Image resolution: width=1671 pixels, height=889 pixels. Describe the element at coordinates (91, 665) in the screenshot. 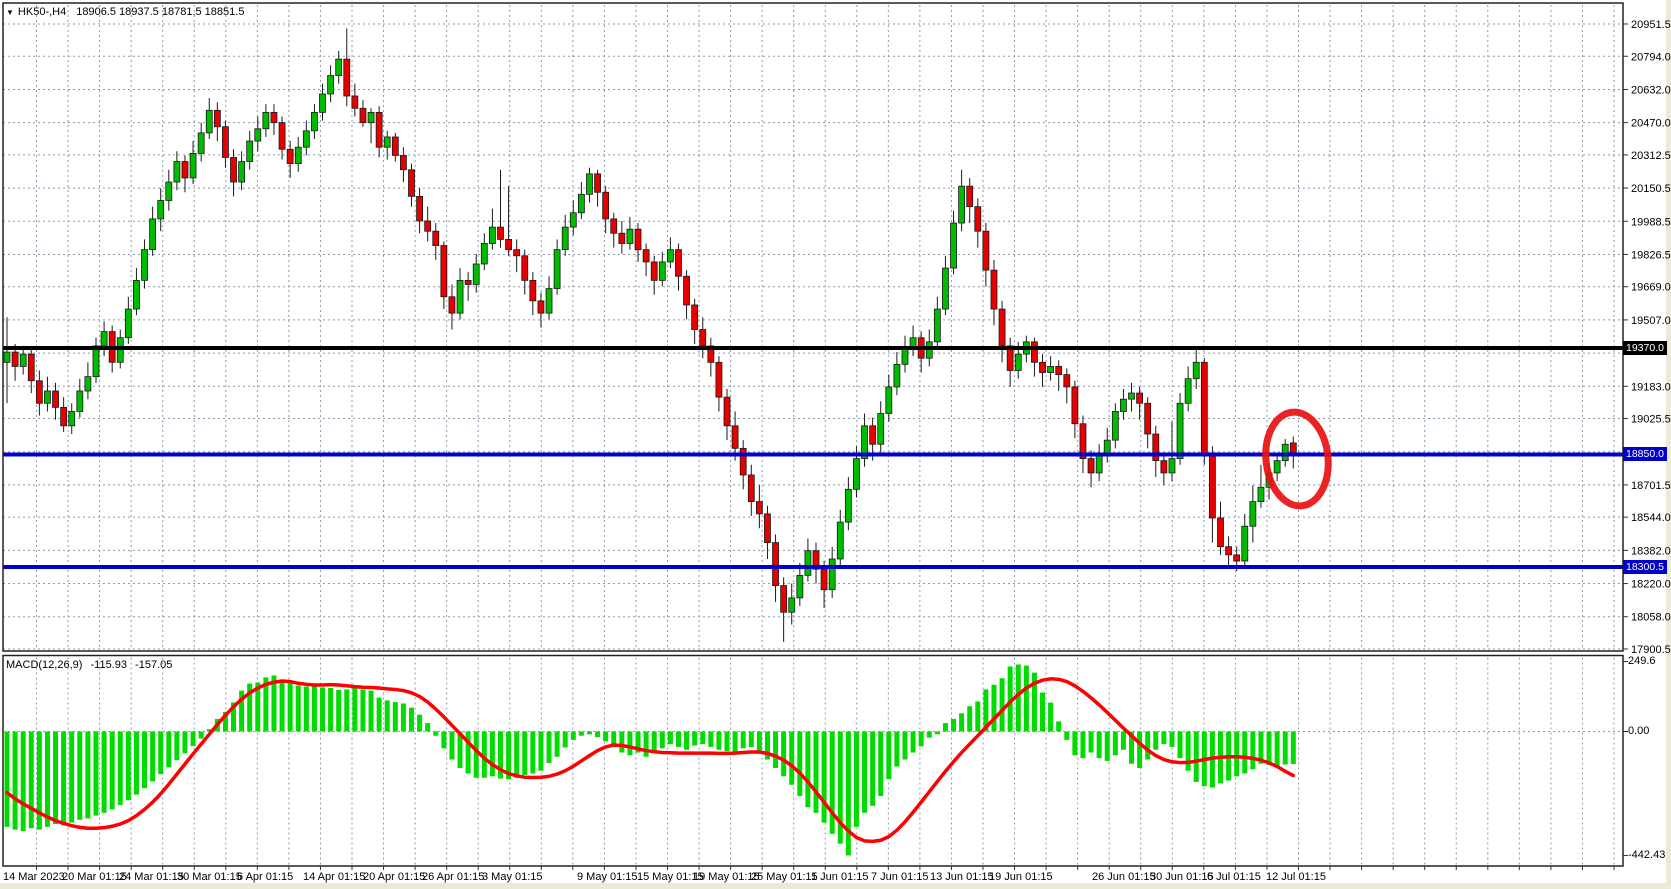

I see `macd-indicator-label: MACD(12,26,9) -115.93 -157.05` at that location.